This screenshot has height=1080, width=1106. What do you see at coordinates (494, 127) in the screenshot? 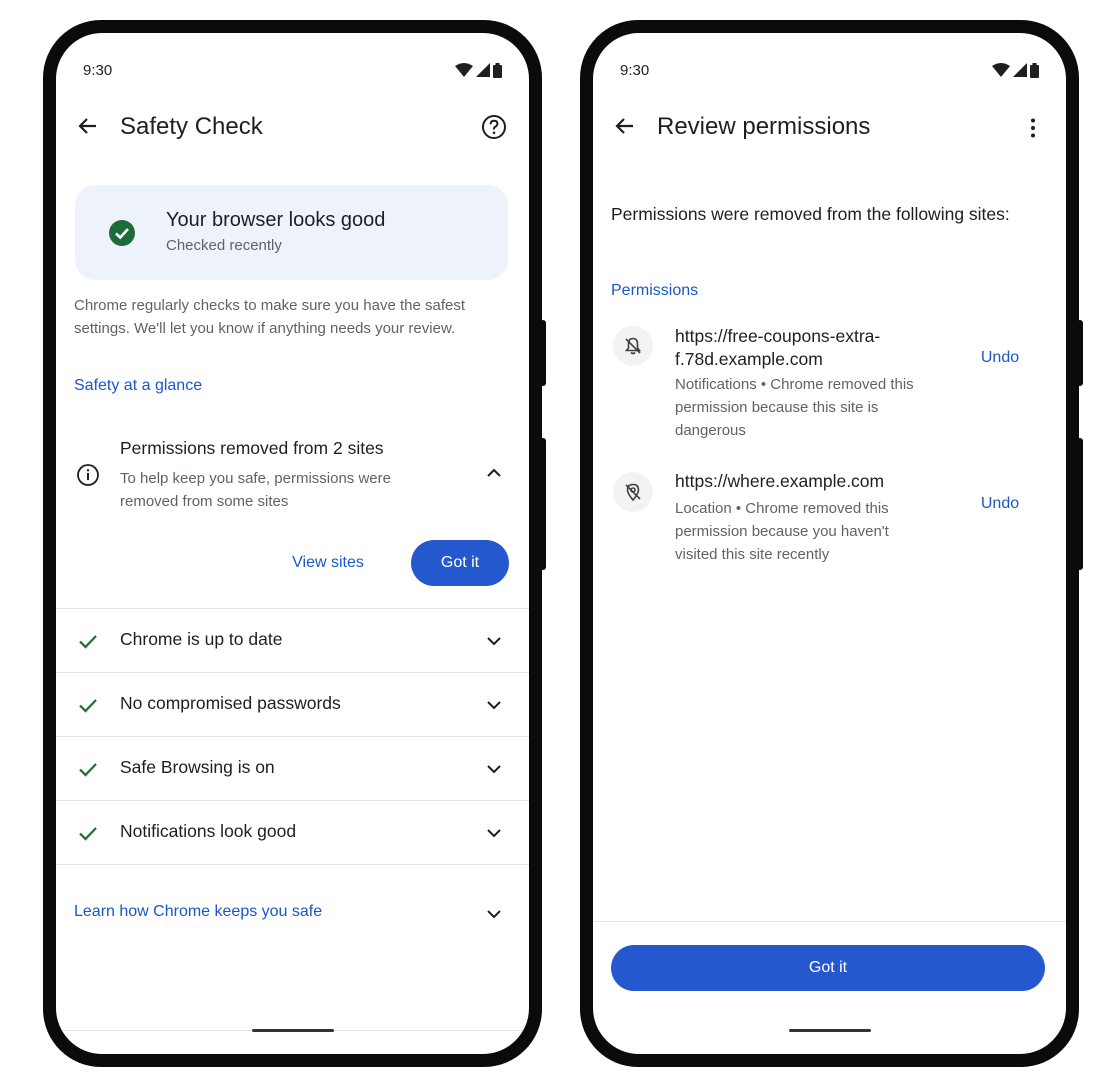
I see `help-icon` at bounding box center [494, 127].